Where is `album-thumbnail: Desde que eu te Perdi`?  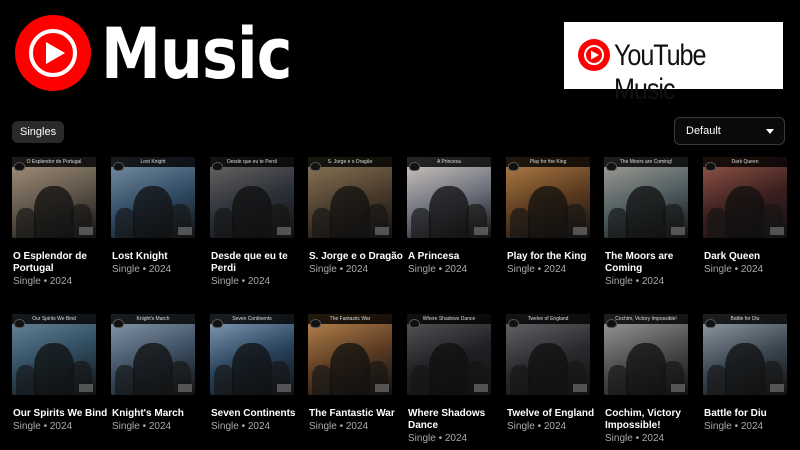
album-thumbnail: Desde que eu te Perdi is located at coordinates (252, 197).